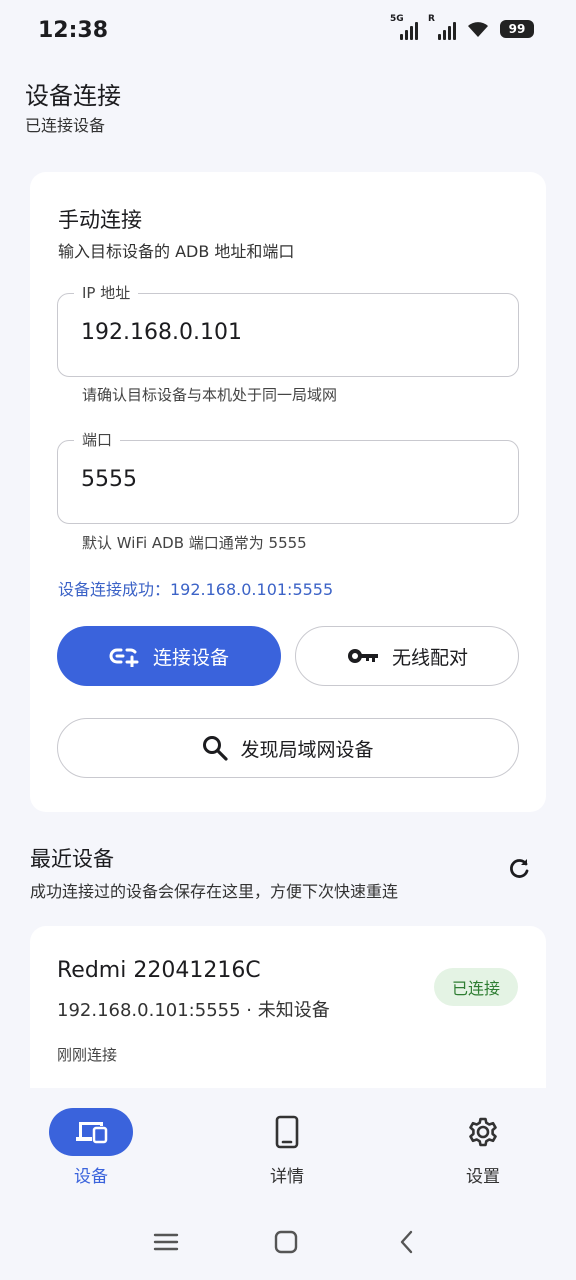 This screenshot has height=1280, width=576. What do you see at coordinates (196, 589) in the screenshot?
I see `connection-success-message: 设备连接成功：192.168.0.101:5555` at bounding box center [196, 589].